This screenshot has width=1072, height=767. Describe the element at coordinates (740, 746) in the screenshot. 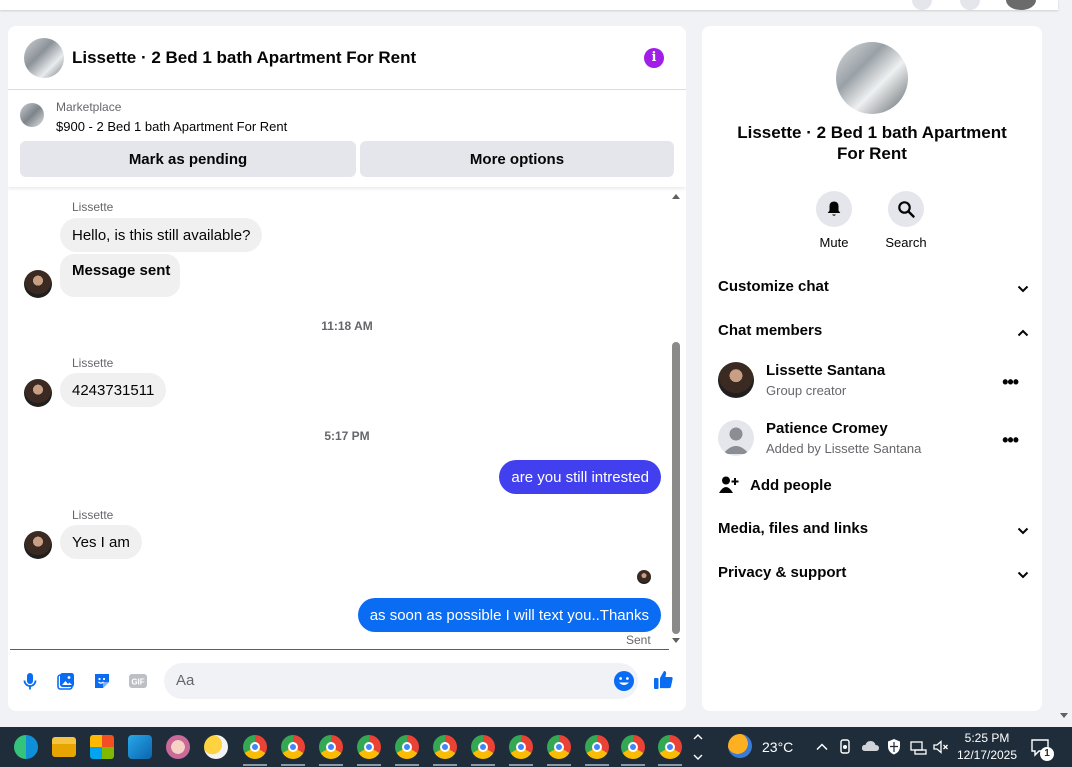

I see `weather-icon` at that location.